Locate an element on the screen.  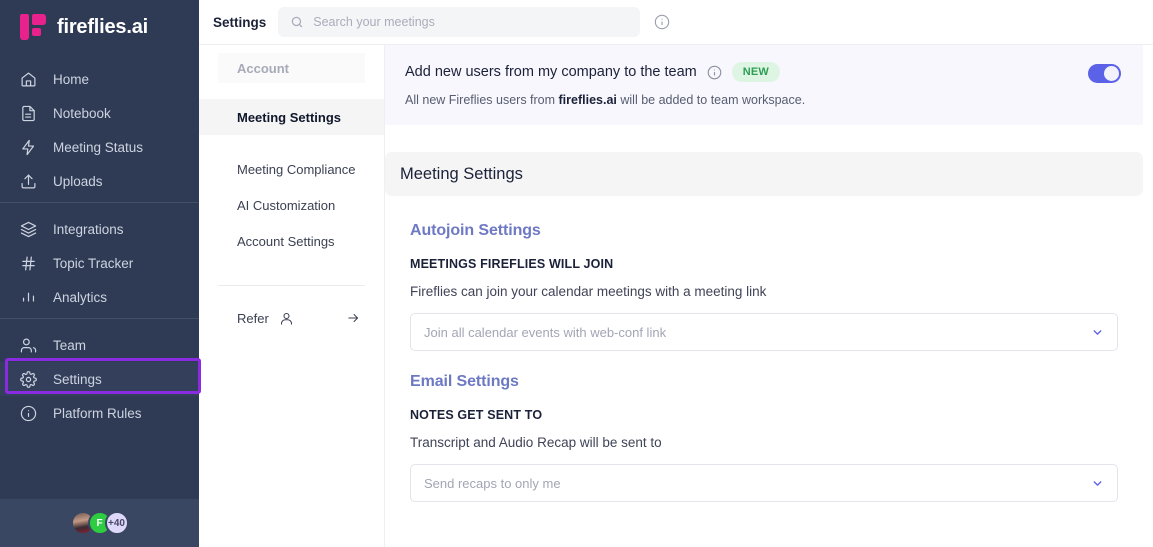
search-icon is located at coordinates (297, 22).